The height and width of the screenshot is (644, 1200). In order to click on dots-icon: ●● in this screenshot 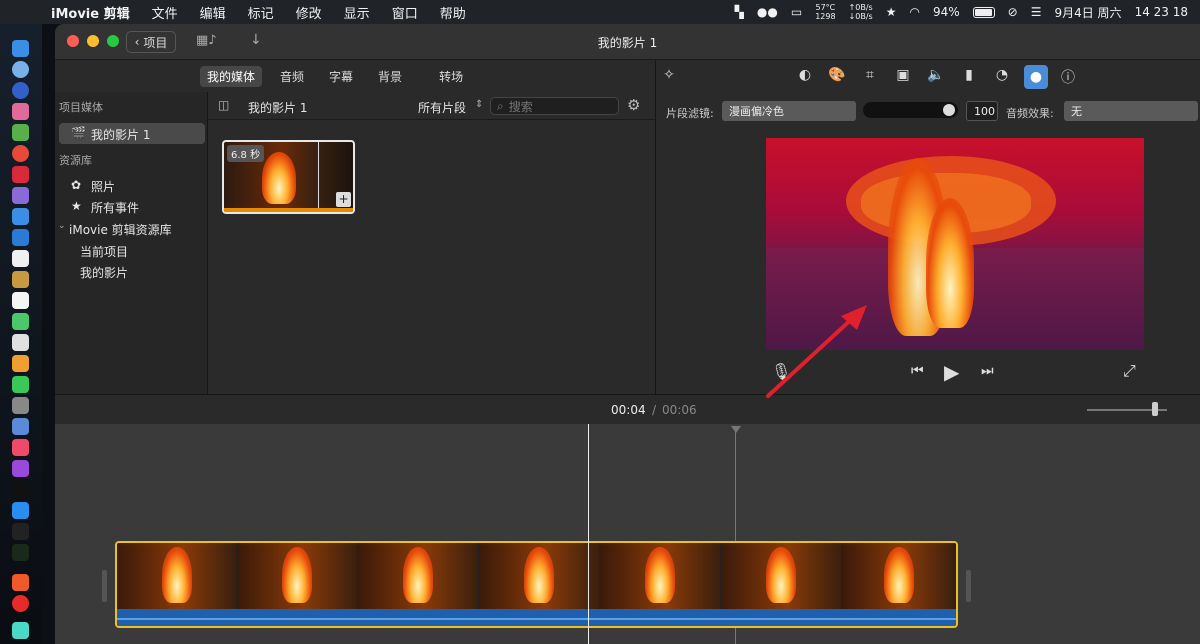, I will do `click(767, 12)`.